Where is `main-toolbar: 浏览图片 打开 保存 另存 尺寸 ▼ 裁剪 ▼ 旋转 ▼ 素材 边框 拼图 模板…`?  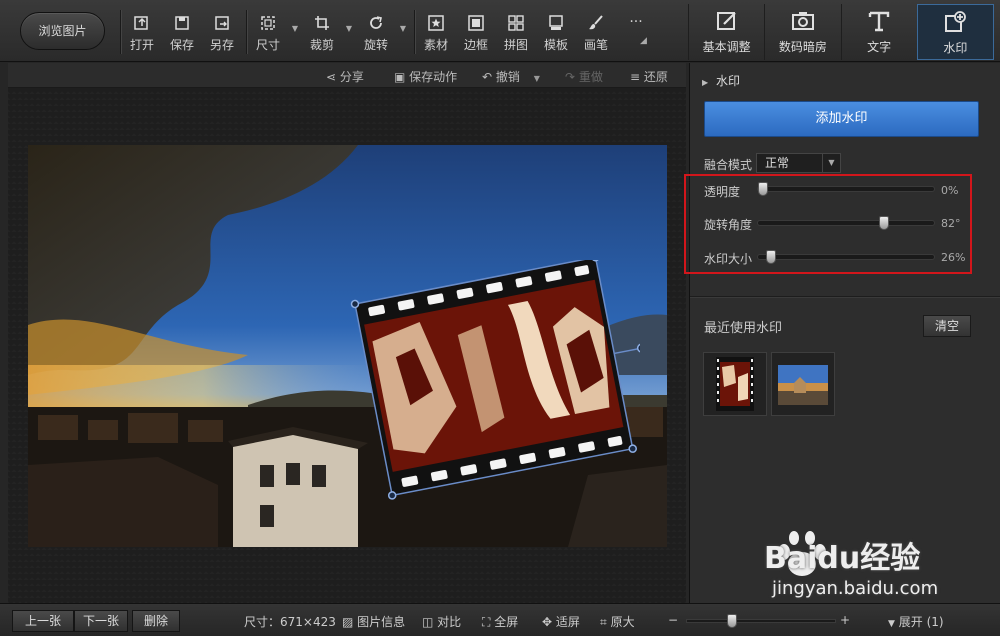
main-toolbar: 浏览图片 打开 保存 另存 尺寸 ▼ 裁剪 ▼ 旋转 ▼ 素材 边框 拼图 模板… is located at coordinates (500, 31).